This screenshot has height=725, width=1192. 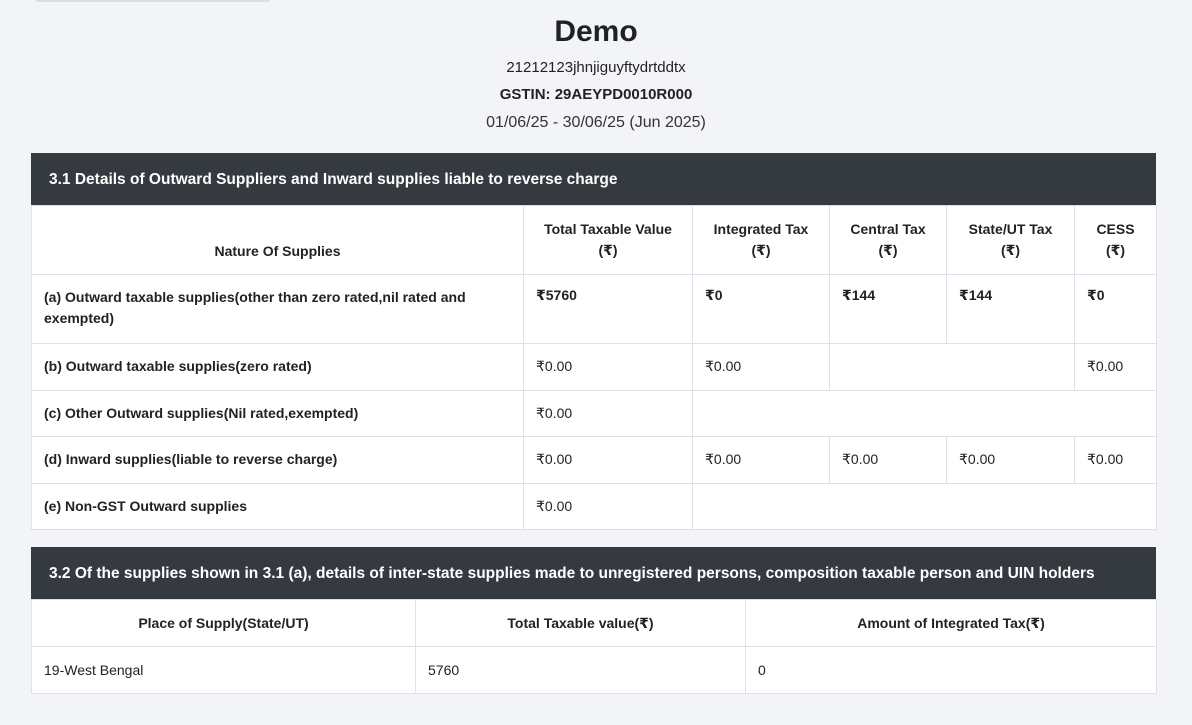 I want to click on row-d-igst: ₹0.00, so click(x=761, y=460).